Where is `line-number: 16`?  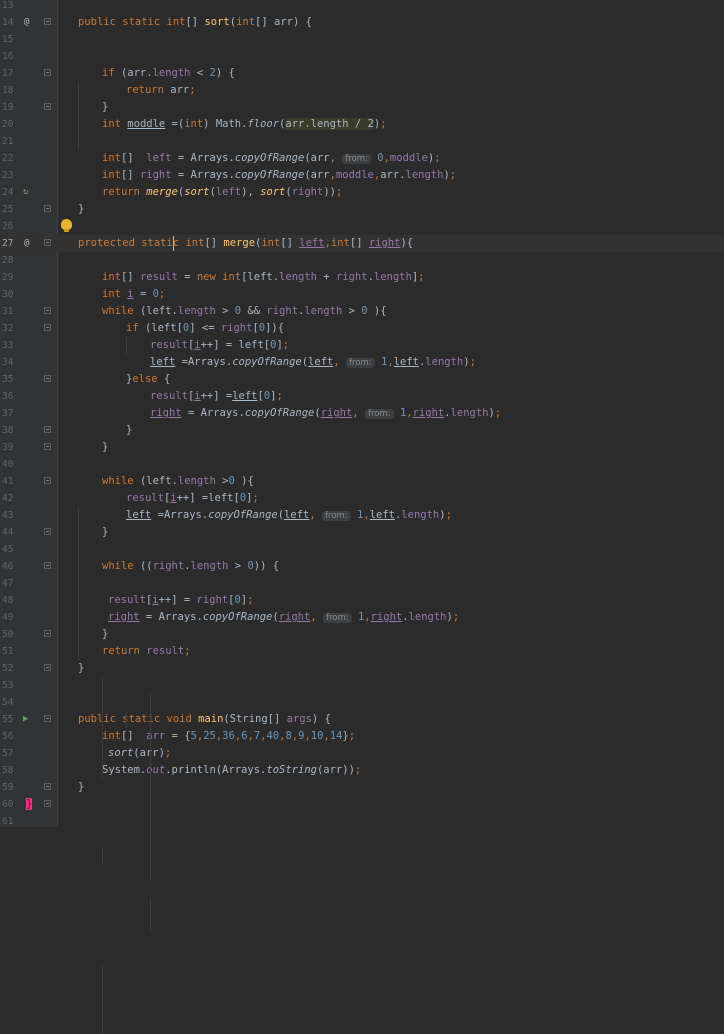
line-number: 16 is located at coordinates (13, 56).